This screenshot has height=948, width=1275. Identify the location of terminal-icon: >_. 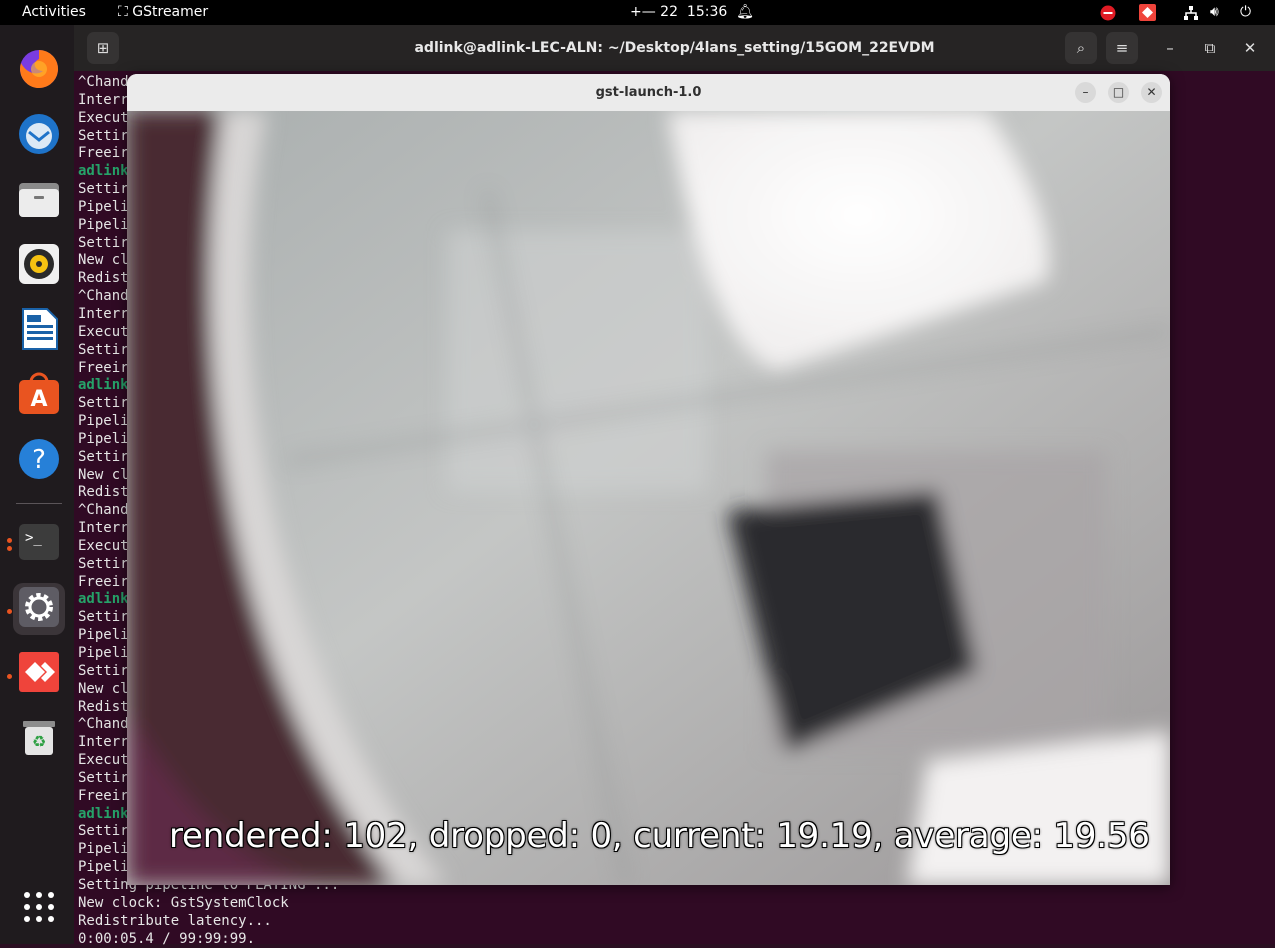
(39, 544).